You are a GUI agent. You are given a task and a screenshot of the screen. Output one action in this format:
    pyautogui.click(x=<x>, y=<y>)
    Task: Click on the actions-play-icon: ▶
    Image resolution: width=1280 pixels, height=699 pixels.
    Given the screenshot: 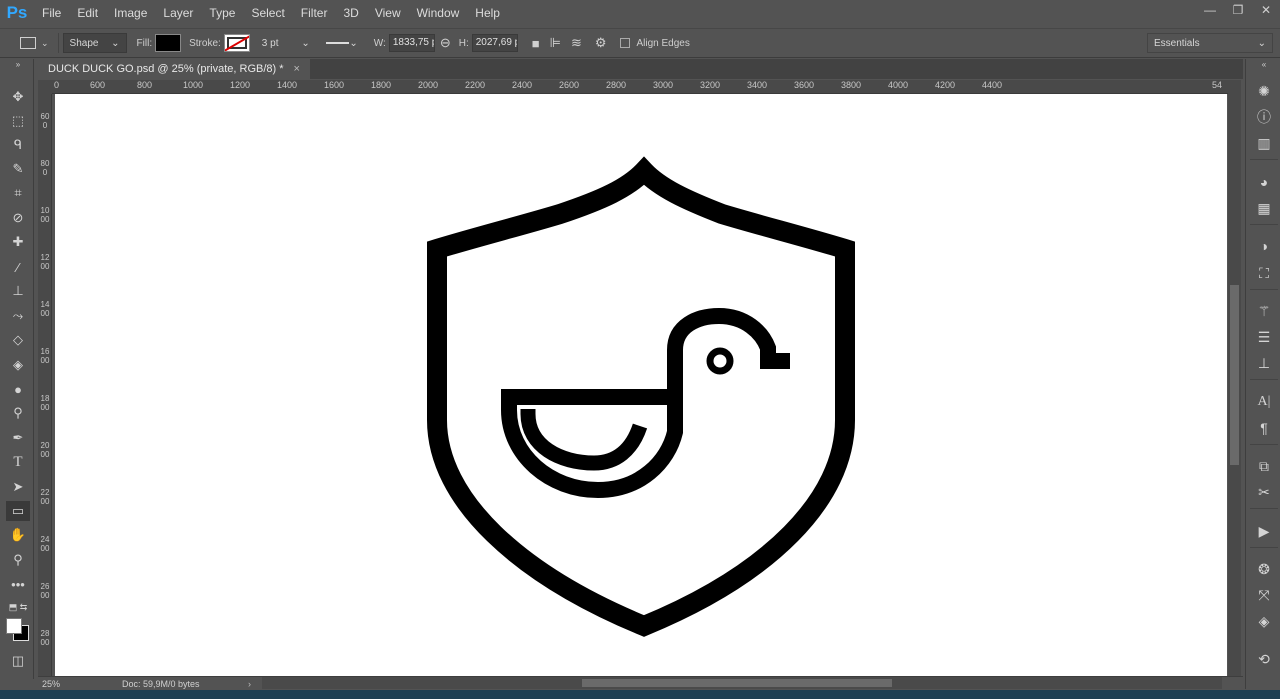 What is the action you would take?
    pyautogui.click(x=1264, y=531)
    